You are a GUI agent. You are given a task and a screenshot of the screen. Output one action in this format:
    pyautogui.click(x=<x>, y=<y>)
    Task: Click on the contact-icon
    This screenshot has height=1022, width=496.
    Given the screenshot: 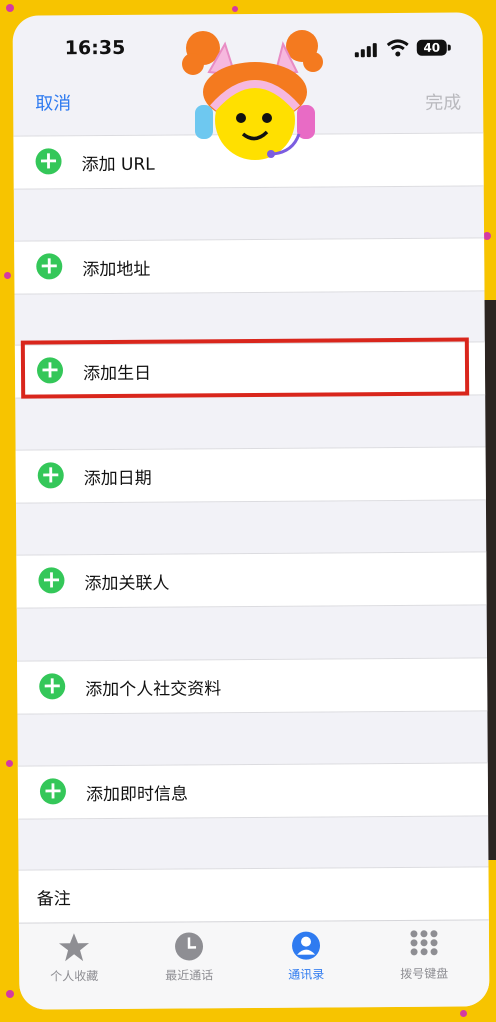 What is the action you would take?
    pyautogui.click(x=306, y=945)
    